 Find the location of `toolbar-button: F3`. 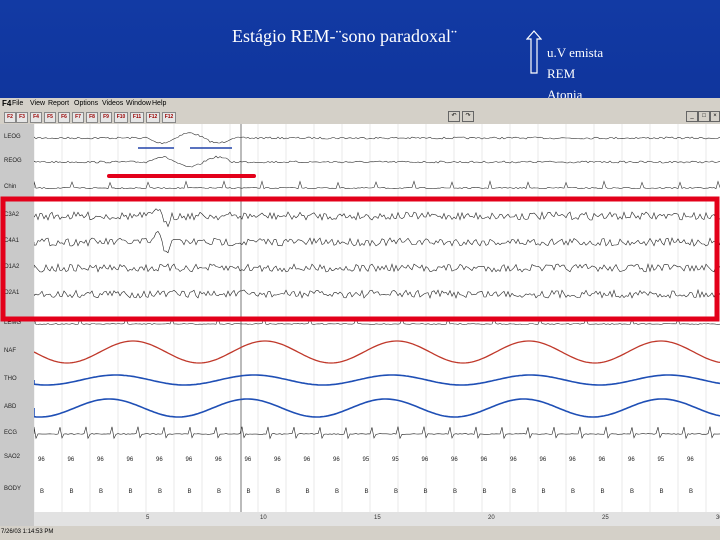

toolbar-button: F3 is located at coordinates (22, 117).